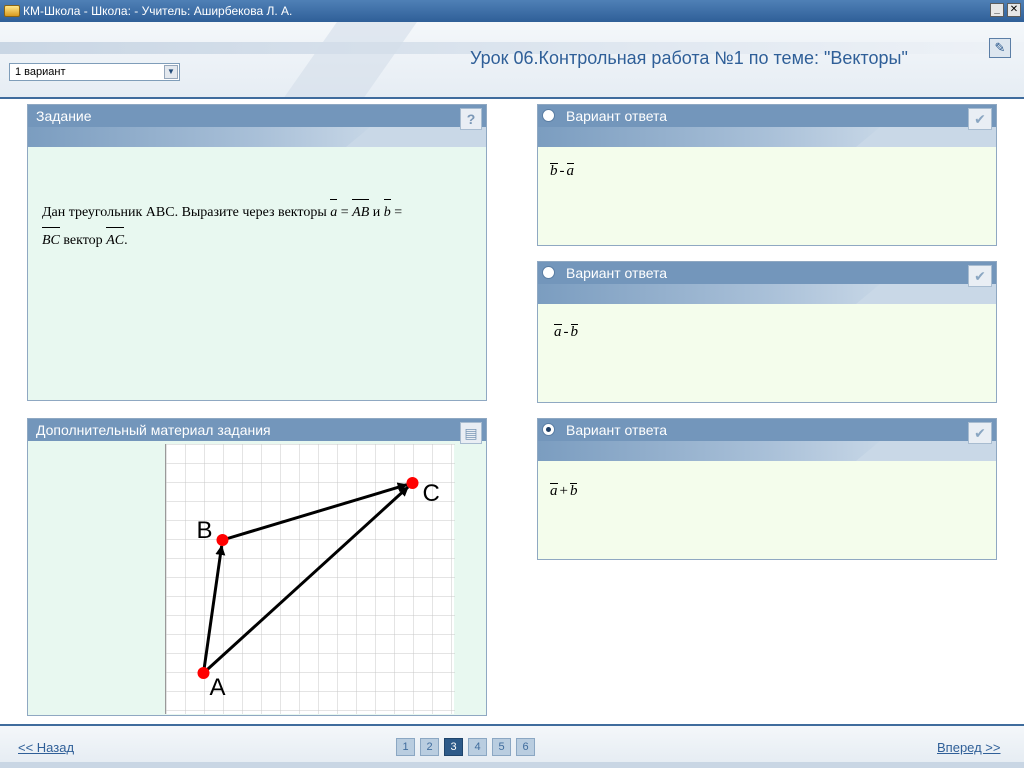 Image resolution: width=1024 pixels, height=768 pixels. What do you see at coordinates (564, 491) in the screenshot?
I see `answer-formula-3: a + b` at bounding box center [564, 491].